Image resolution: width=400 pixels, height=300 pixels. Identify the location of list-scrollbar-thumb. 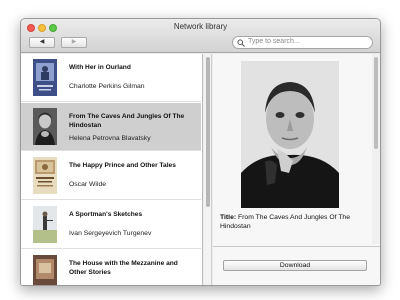
(208, 132).